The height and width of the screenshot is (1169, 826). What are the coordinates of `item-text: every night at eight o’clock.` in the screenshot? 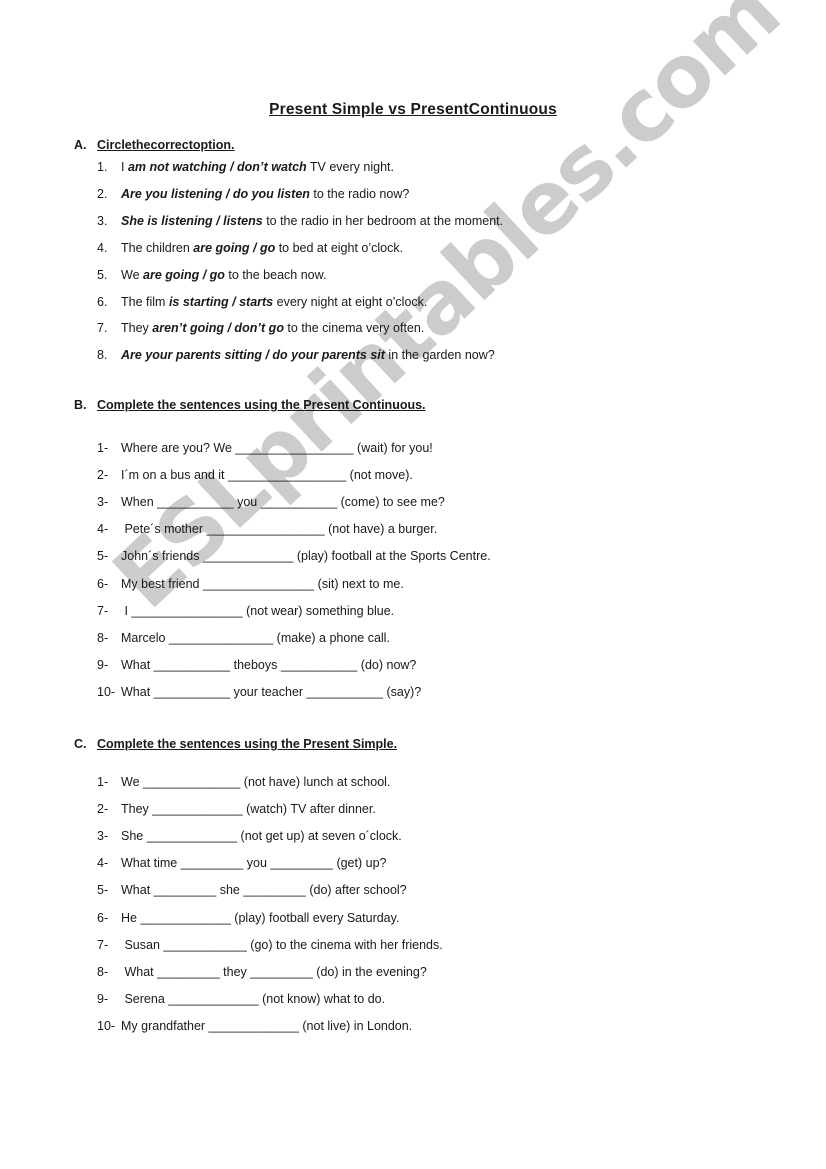 It's located at (350, 301).